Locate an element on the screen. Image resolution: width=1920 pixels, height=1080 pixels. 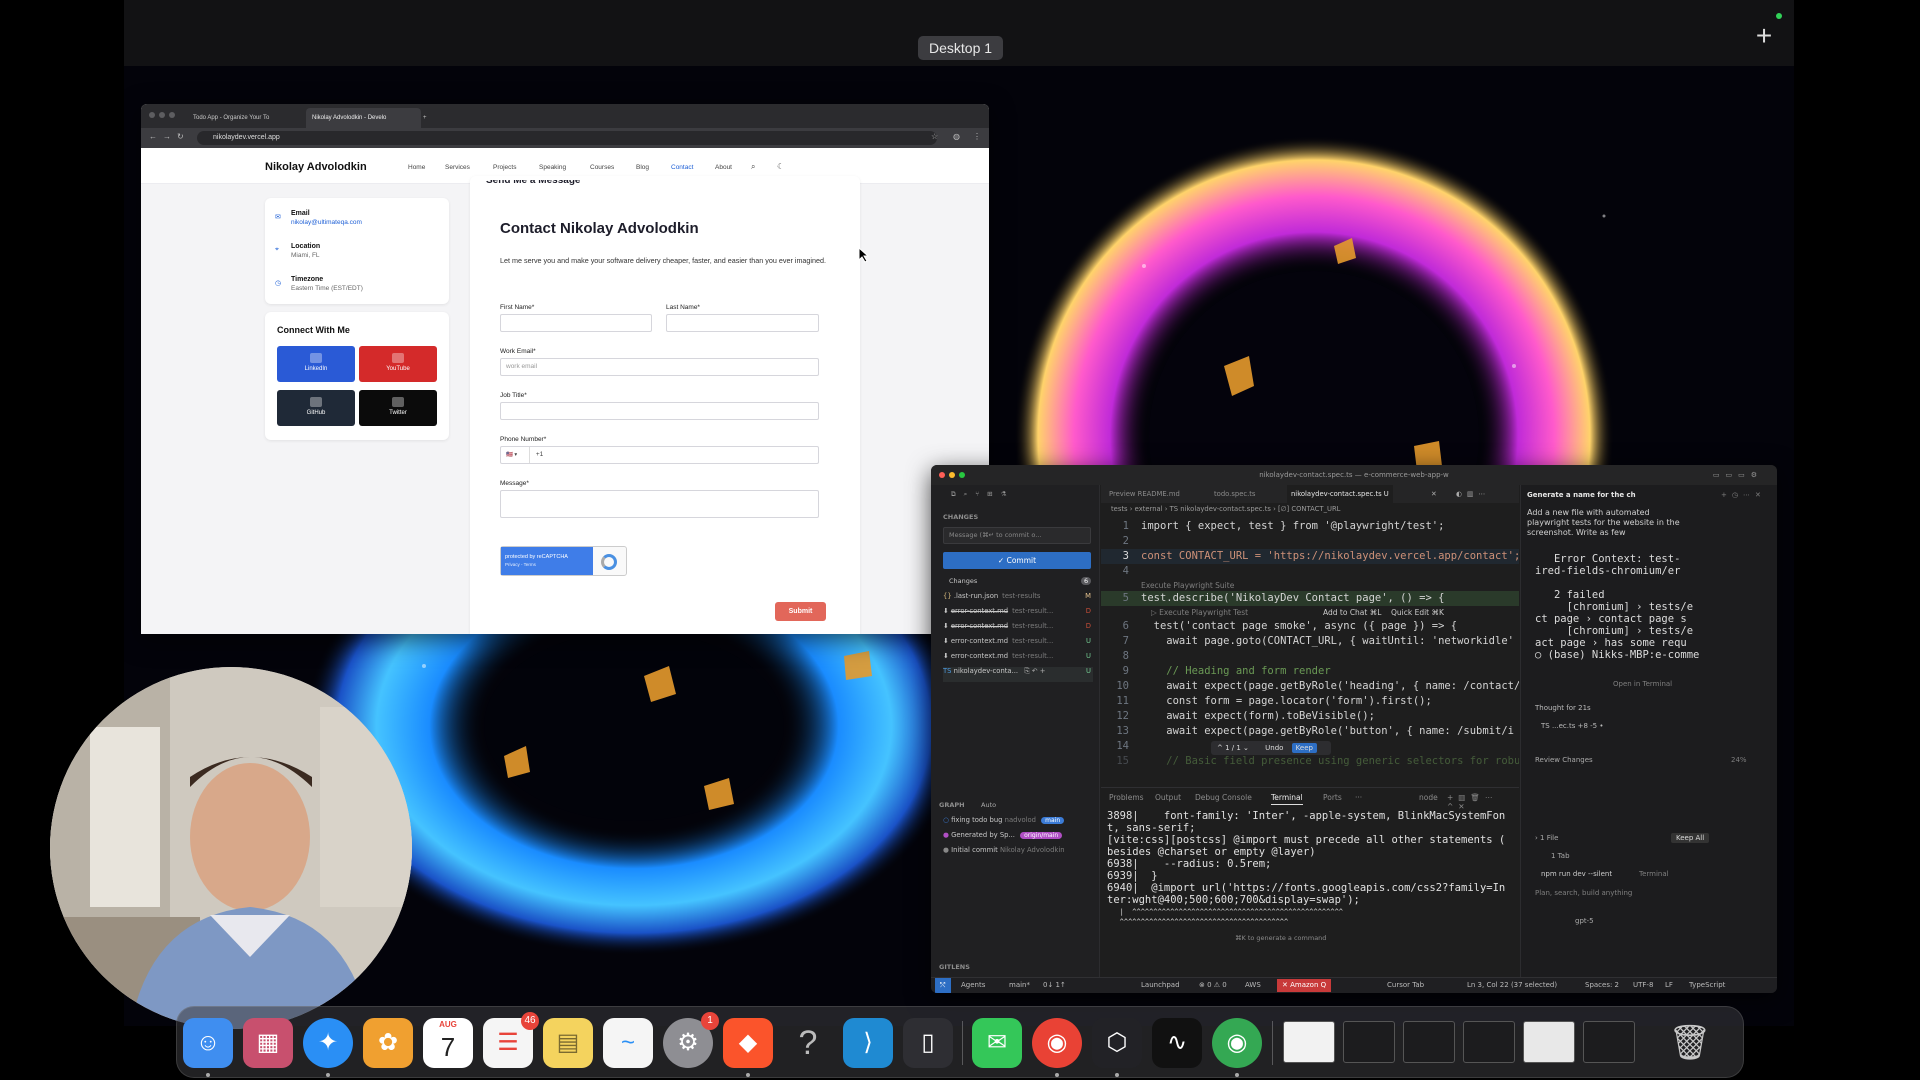
warp-icon: ∿ is located at coordinates (1177, 1043).